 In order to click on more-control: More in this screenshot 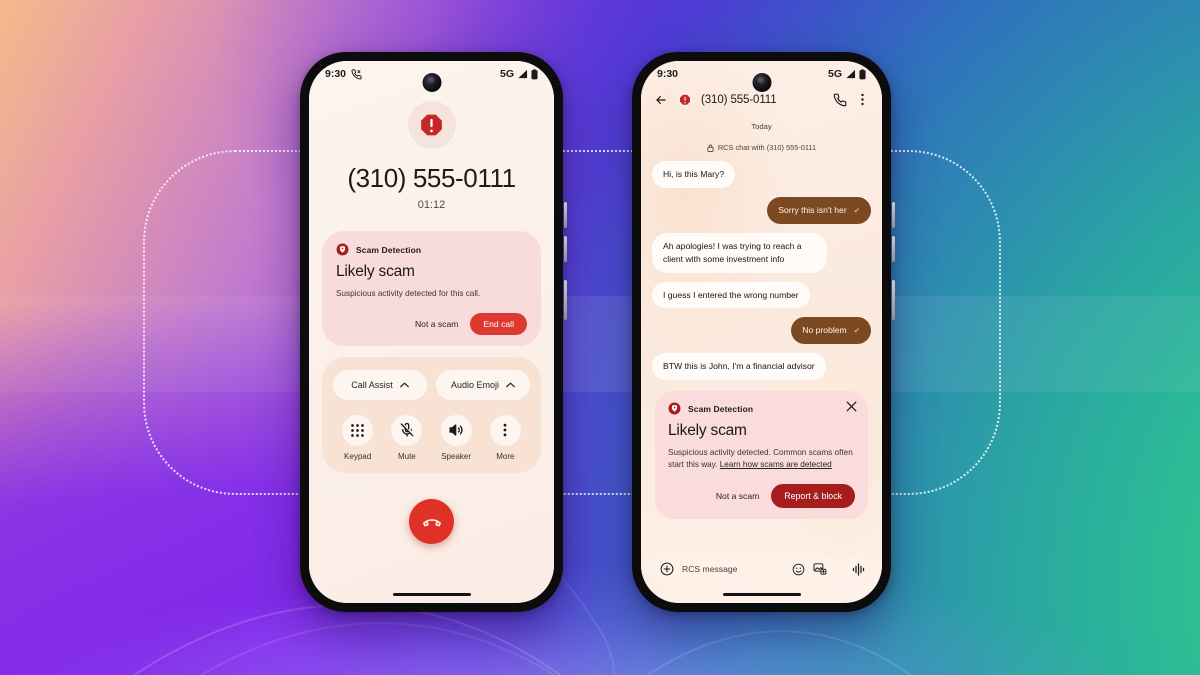, I will do `click(505, 437)`.